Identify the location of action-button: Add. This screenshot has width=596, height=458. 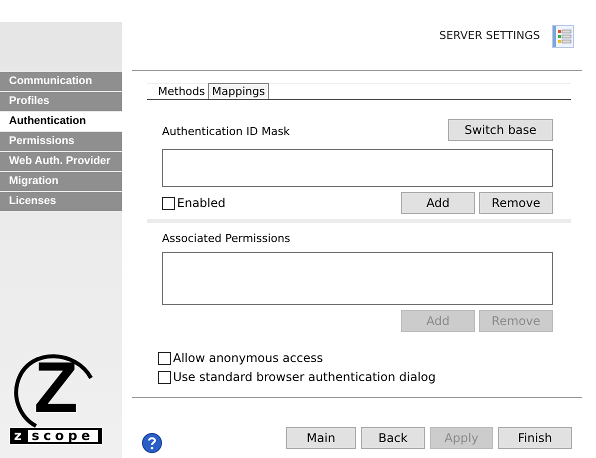
(438, 203).